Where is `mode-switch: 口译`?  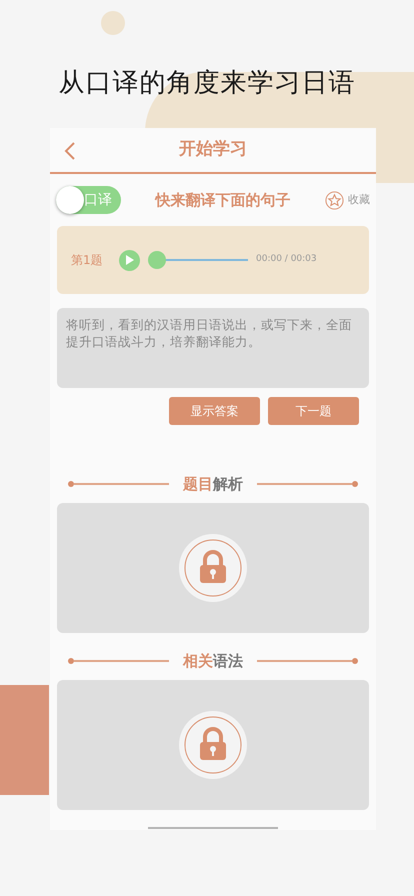
mode-switch: 口译 is located at coordinates (88, 200).